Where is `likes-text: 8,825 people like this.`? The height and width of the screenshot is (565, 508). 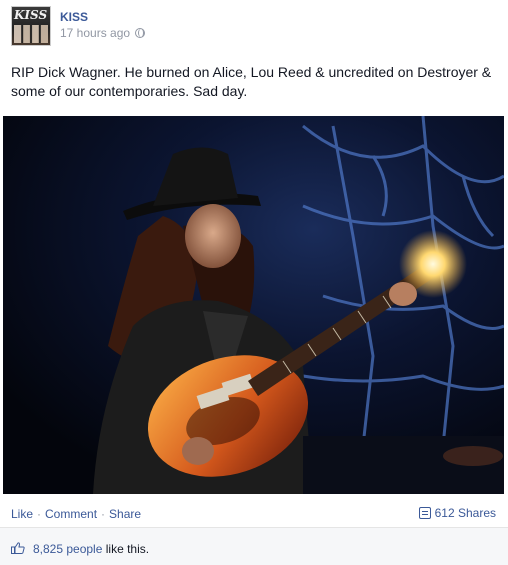
likes-text: 8,825 people like this. is located at coordinates (91, 549).